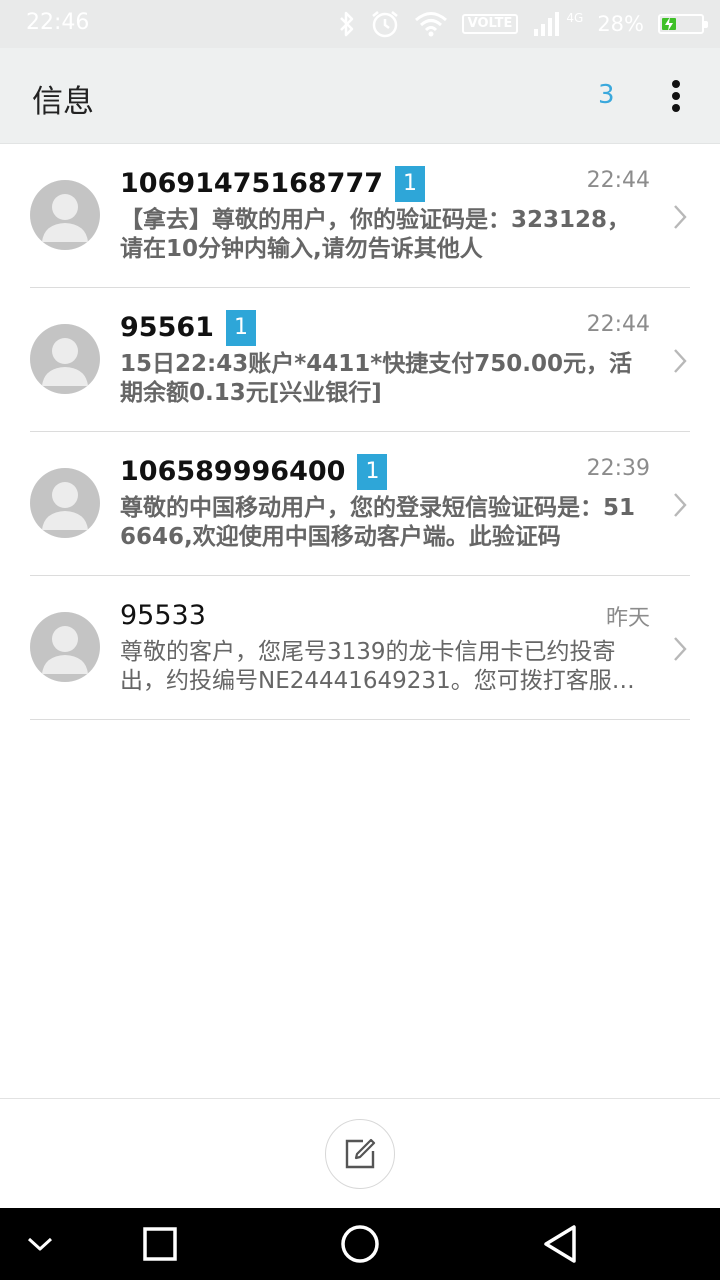 The image size is (720, 1280). Describe the element at coordinates (627, 618) in the screenshot. I see `message-time: 昨天` at that location.